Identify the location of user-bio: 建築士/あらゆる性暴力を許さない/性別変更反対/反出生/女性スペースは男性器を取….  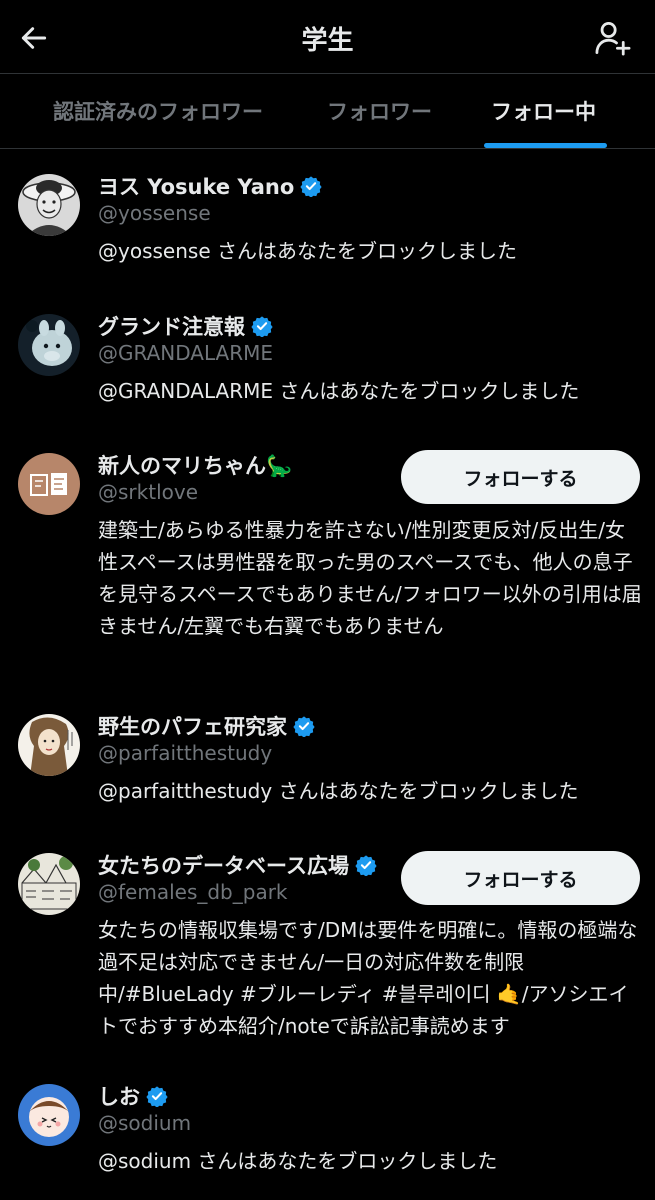
(370, 578).